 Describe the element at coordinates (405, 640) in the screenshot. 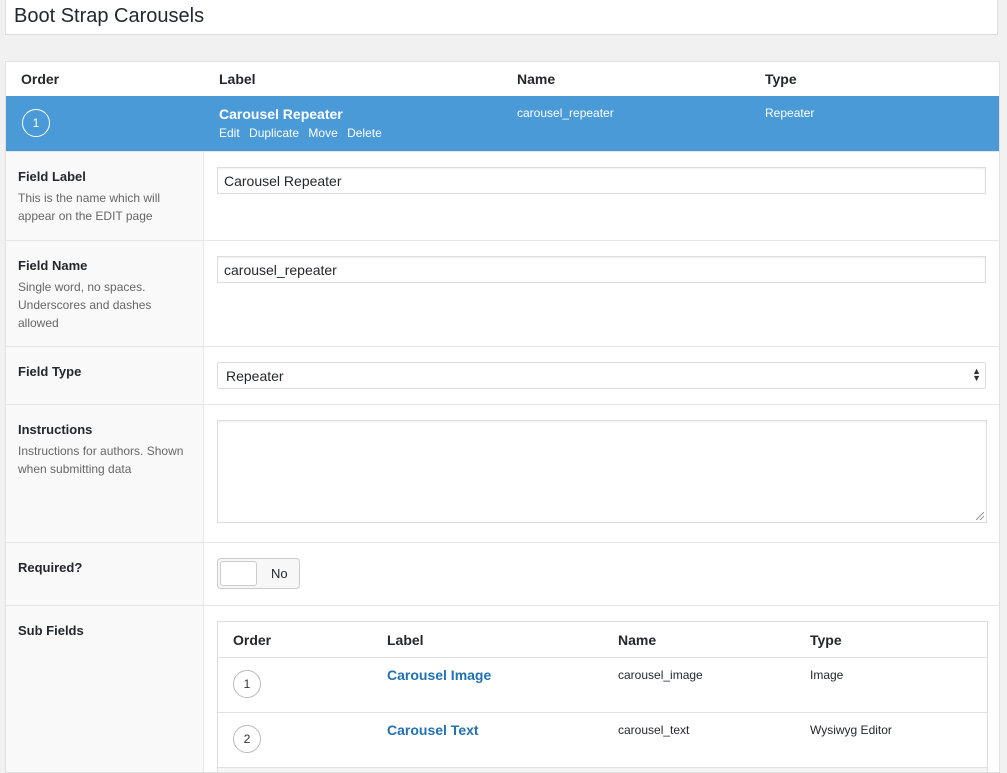

I see `sub-header-label: Label` at that location.